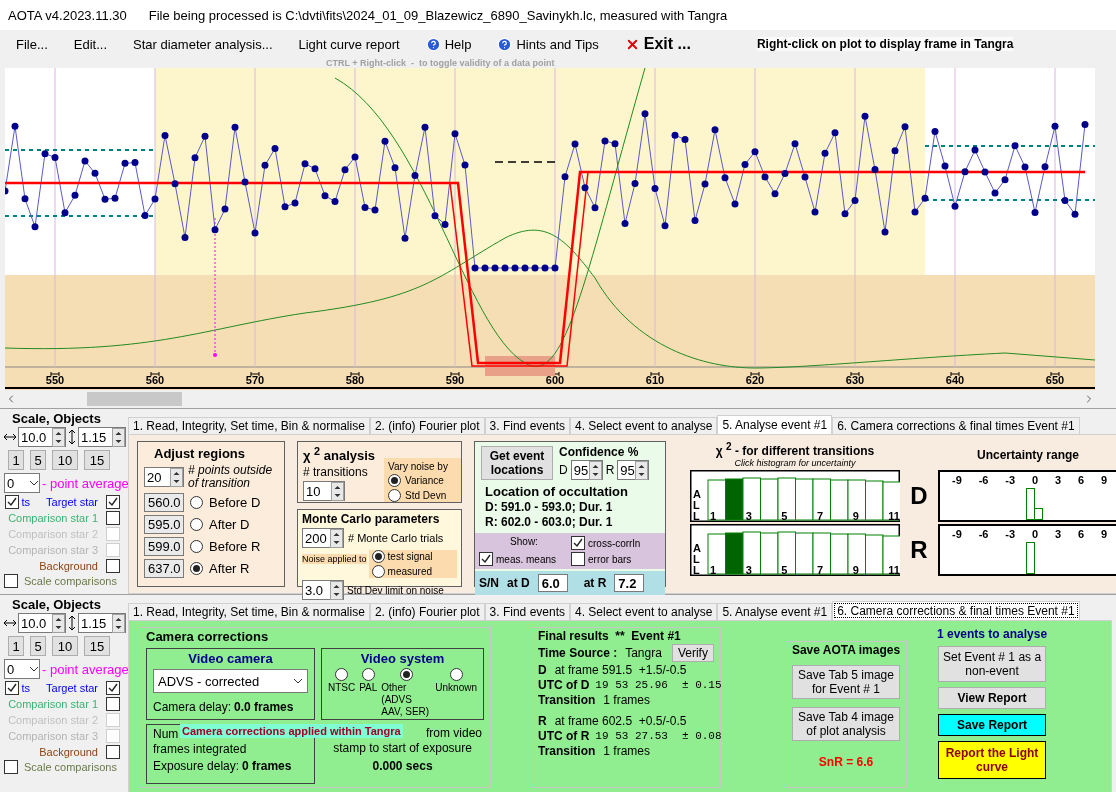 The height and width of the screenshot is (792, 1116). I want to click on group-title: Video system, so click(402, 658).